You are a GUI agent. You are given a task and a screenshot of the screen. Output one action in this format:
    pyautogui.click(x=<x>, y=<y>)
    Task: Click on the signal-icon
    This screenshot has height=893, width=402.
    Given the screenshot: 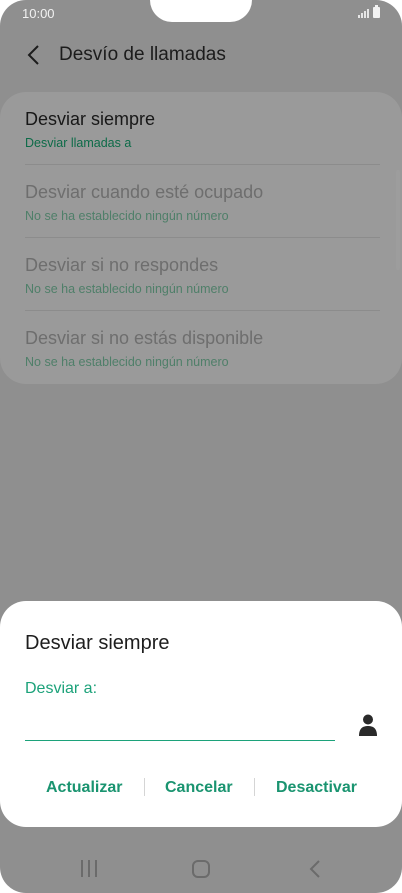 What is the action you would take?
    pyautogui.click(x=363, y=13)
    